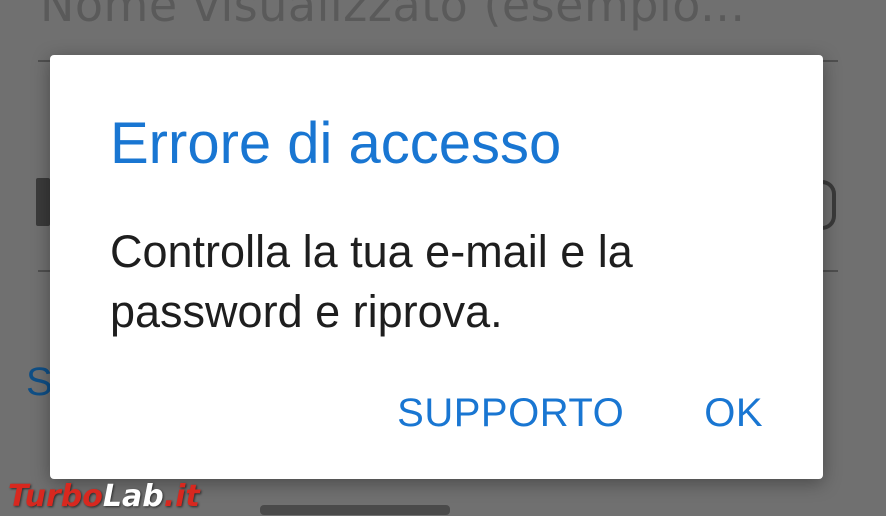 Image resolution: width=886 pixels, height=516 pixels. What do you see at coordinates (55, 496) in the screenshot?
I see `watermark-part-turbo: Turbo` at bounding box center [55, 496].